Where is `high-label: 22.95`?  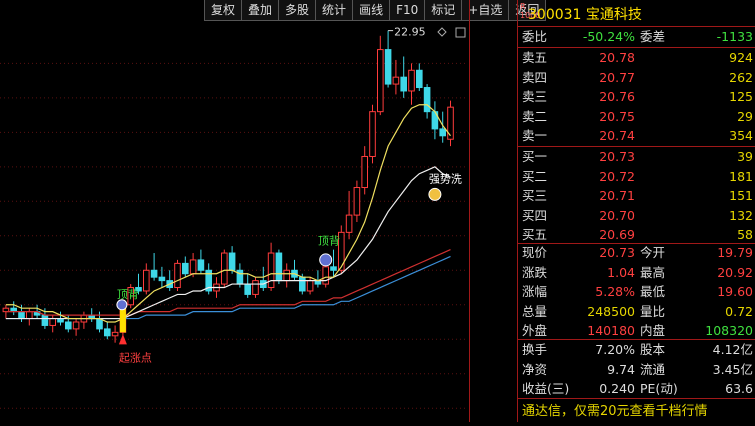
high-label: 22.95 is located at coordinates (410, 32).